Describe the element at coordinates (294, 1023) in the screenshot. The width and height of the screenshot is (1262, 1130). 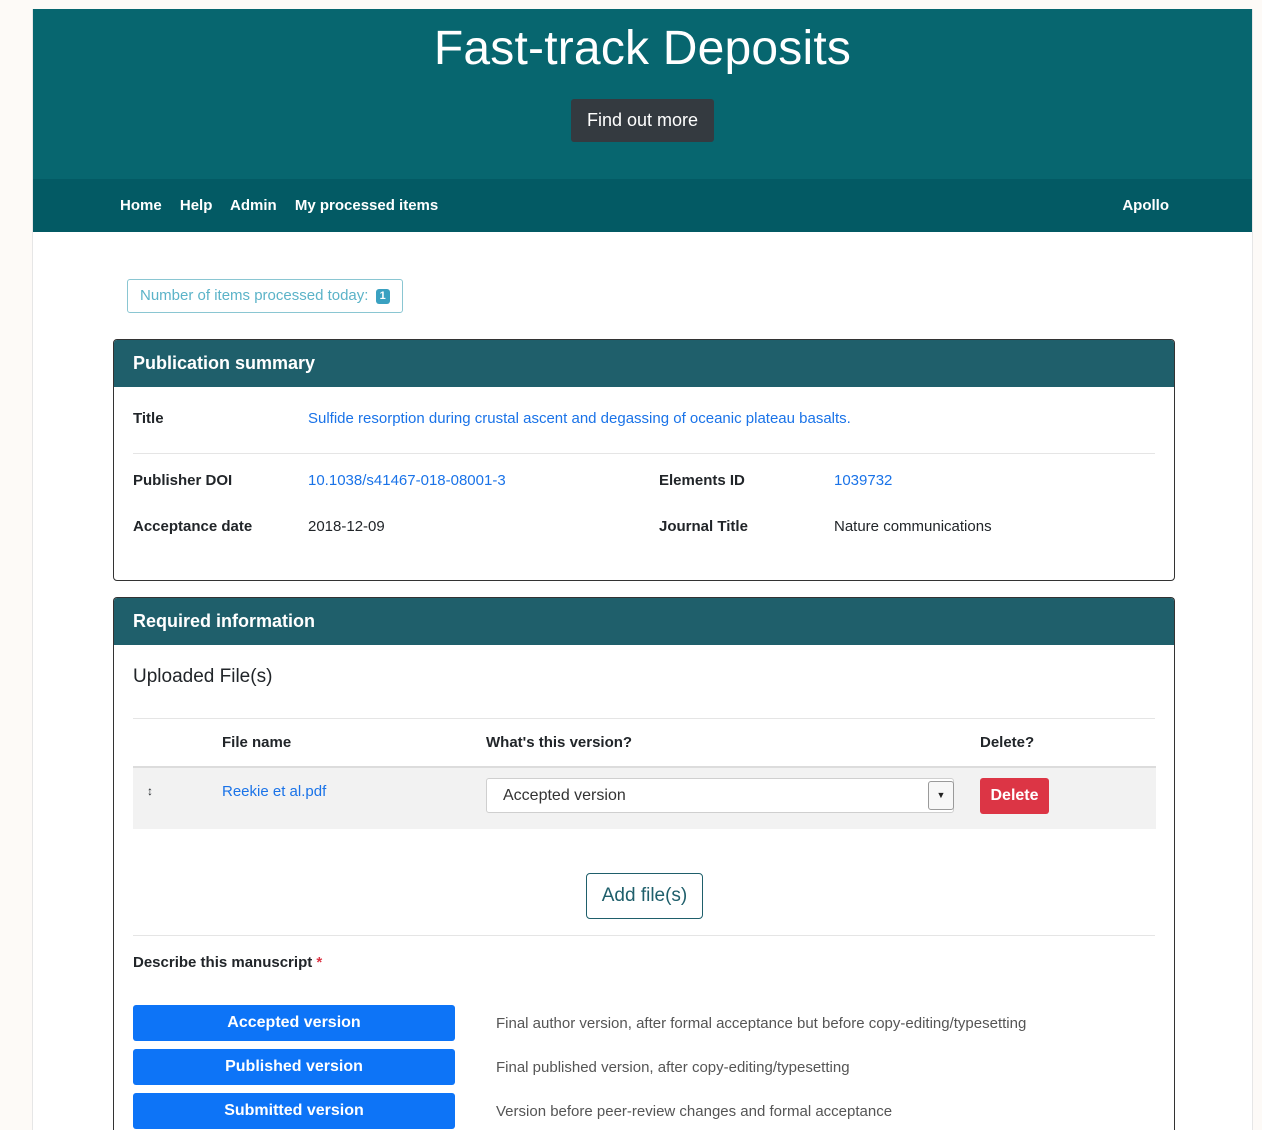
I see `accepted-version-button: Accepted version` at that location.